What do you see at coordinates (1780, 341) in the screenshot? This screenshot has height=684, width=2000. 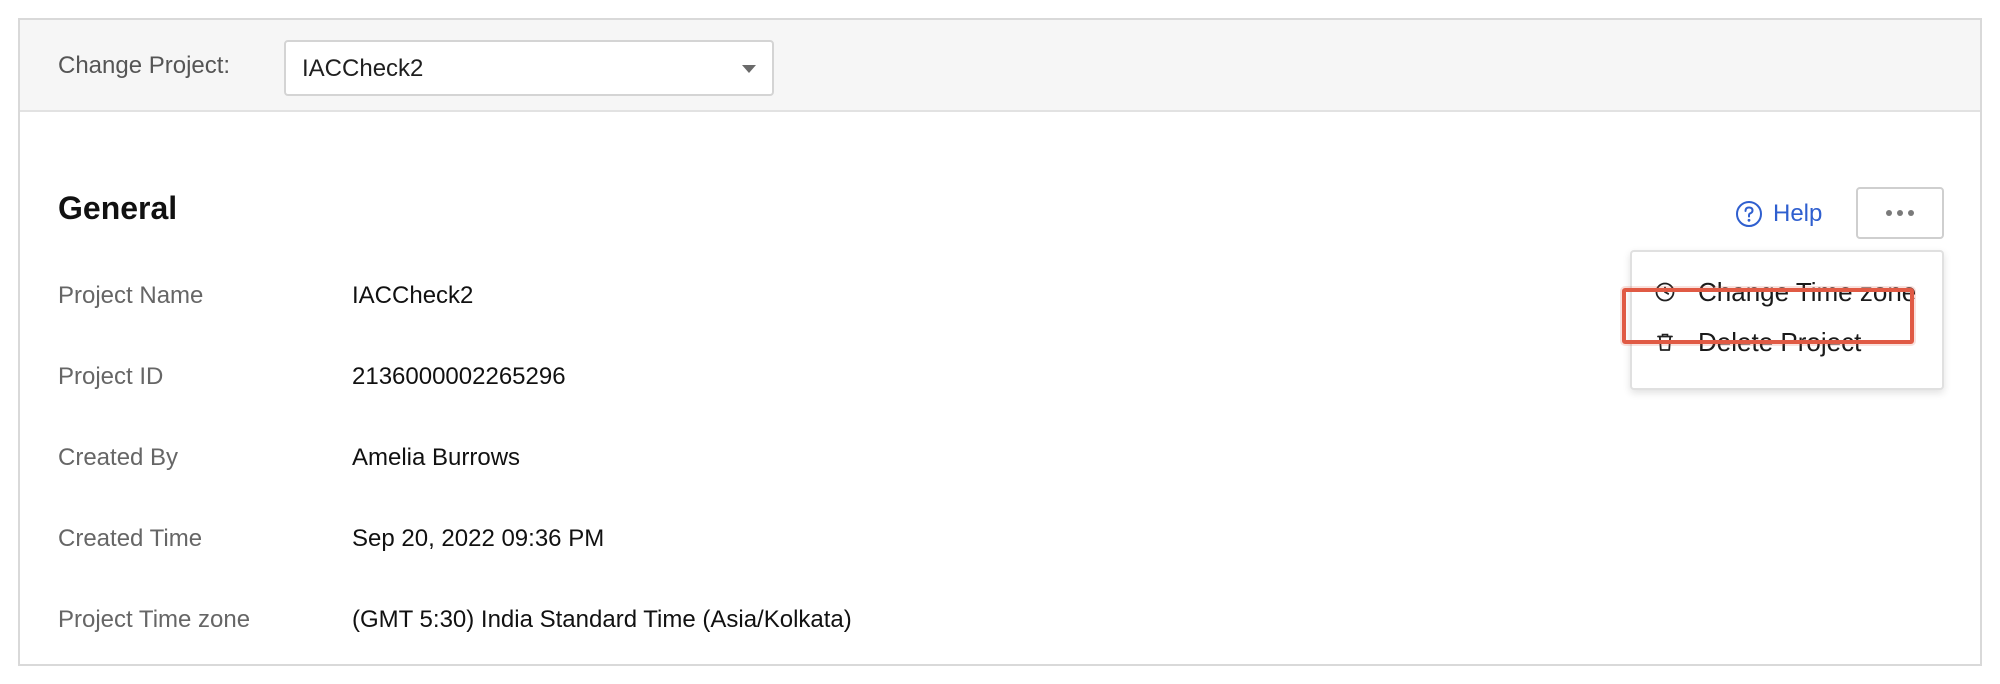 I see `menu-item-label: Delete Project` at bounding box center [1780, 341].